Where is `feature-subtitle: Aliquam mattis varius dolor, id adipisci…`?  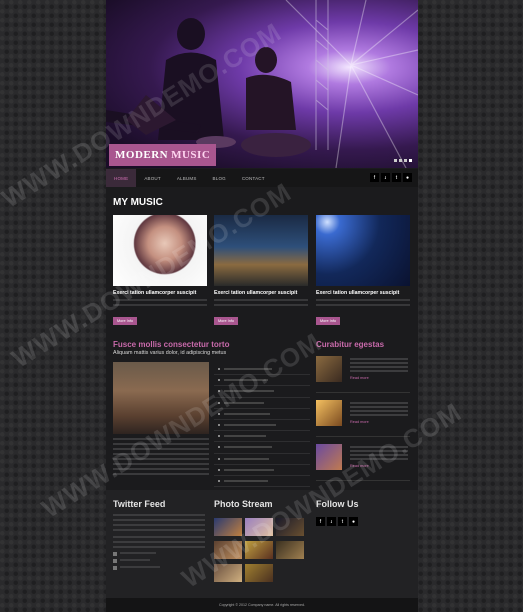 feature-subtitle: Aliquam mattis varius dolor, id adipisci… is located at coordinates (170, 353).